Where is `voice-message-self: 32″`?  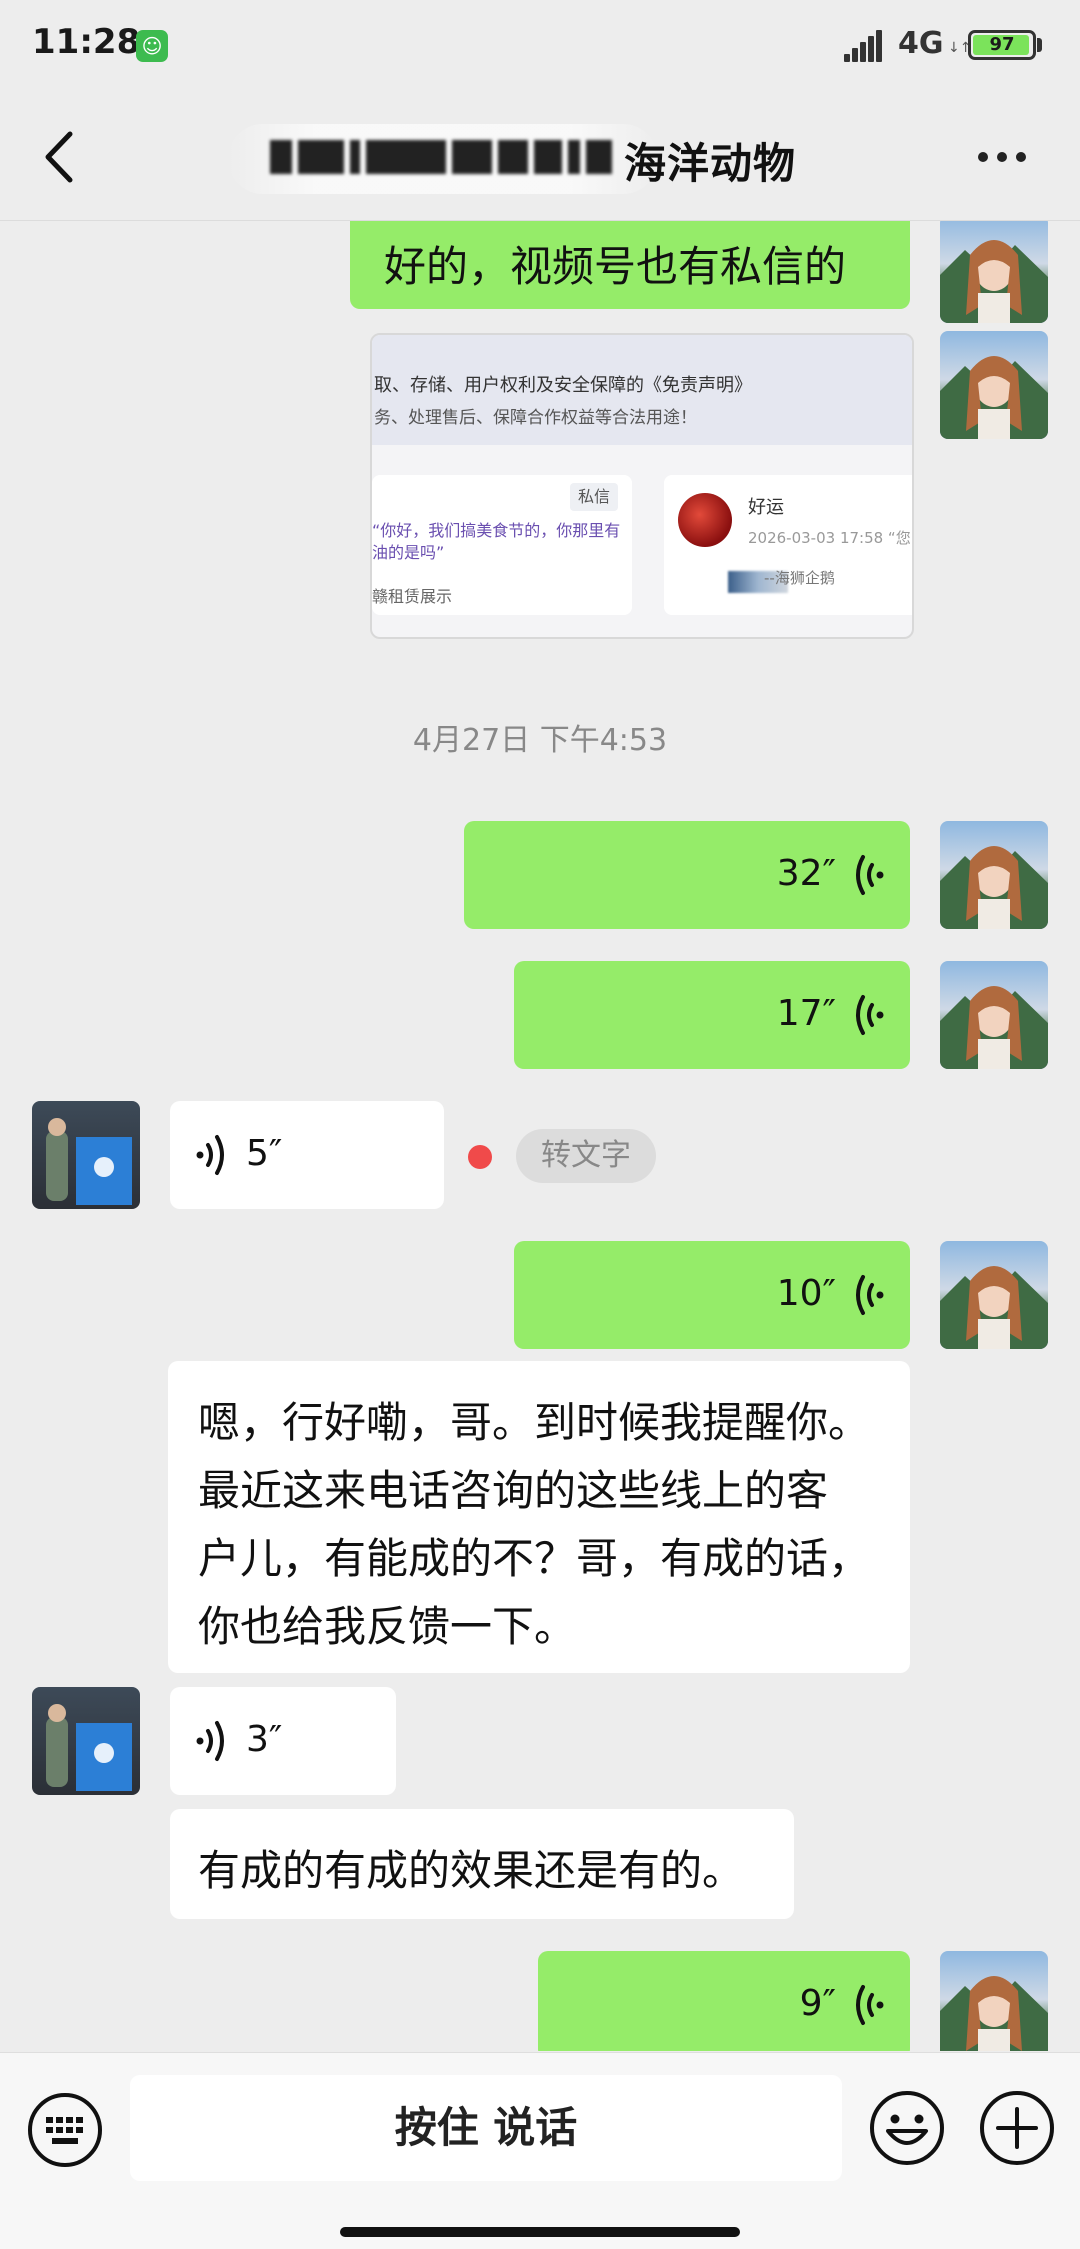 voice-message-self: 32″ is located at coordinates (687, 875).